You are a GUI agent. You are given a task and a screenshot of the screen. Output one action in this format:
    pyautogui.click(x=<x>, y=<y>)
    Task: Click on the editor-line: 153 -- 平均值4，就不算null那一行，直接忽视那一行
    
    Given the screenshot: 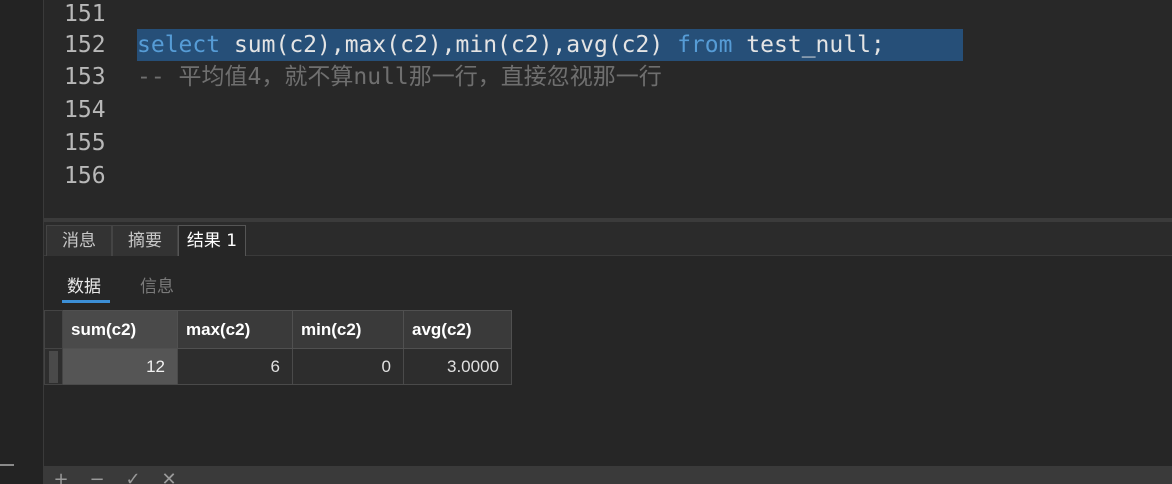 What is the action you would take?
    pyautogui.click(x=608, y=77)
    